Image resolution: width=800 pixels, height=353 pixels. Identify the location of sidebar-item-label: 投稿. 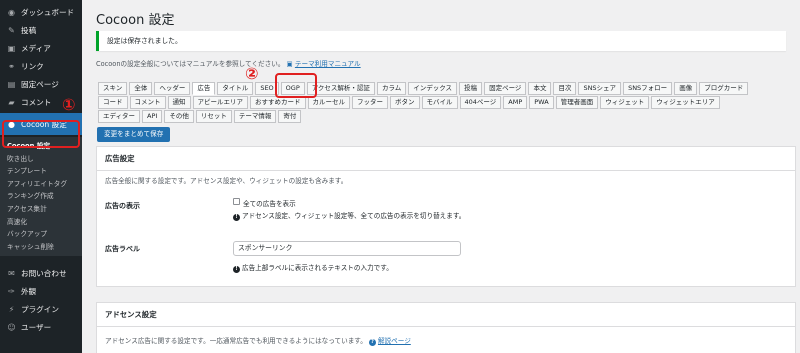
(29, 30).